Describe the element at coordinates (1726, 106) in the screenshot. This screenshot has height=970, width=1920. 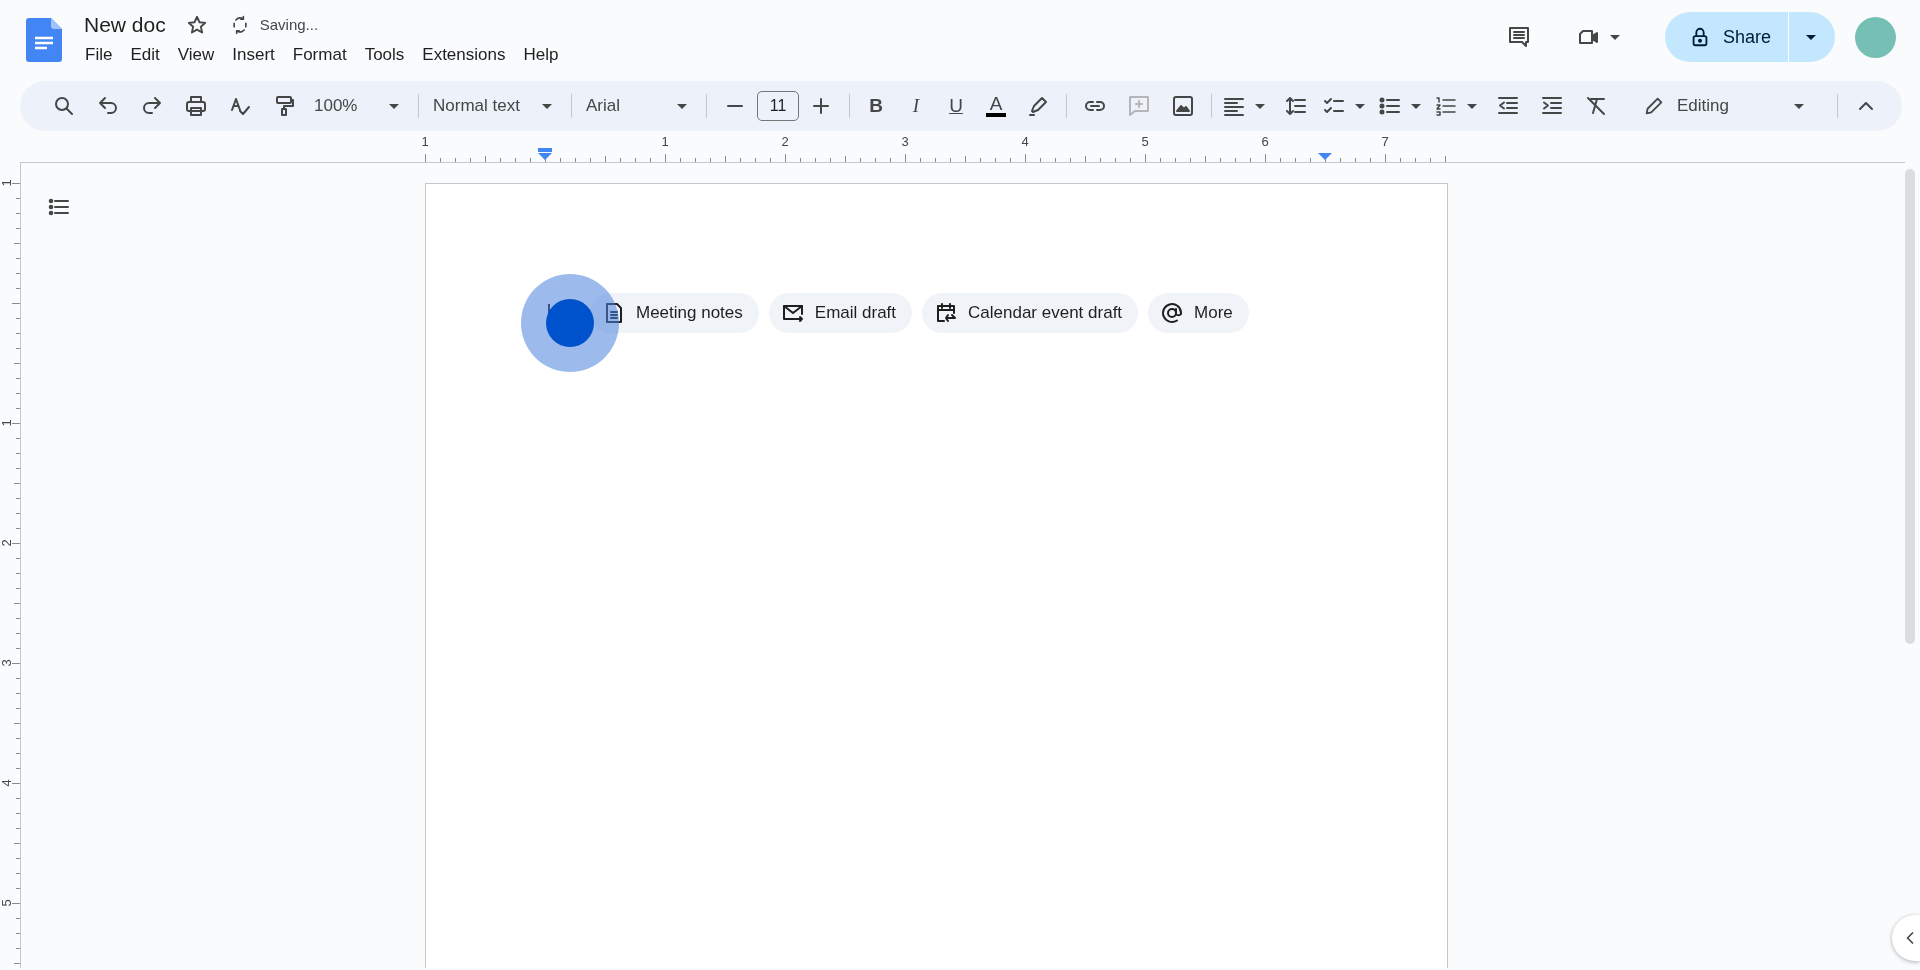
I see `editing-mode-dropdown: Editing` at that location.